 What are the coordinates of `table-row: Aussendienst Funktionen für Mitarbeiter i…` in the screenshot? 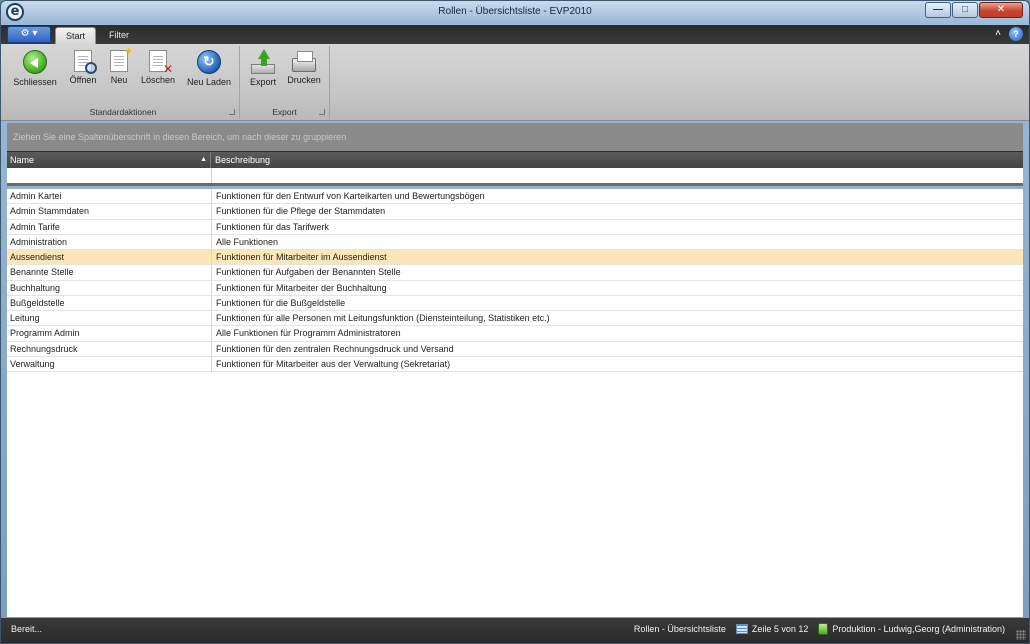 It's located at (515, 258).